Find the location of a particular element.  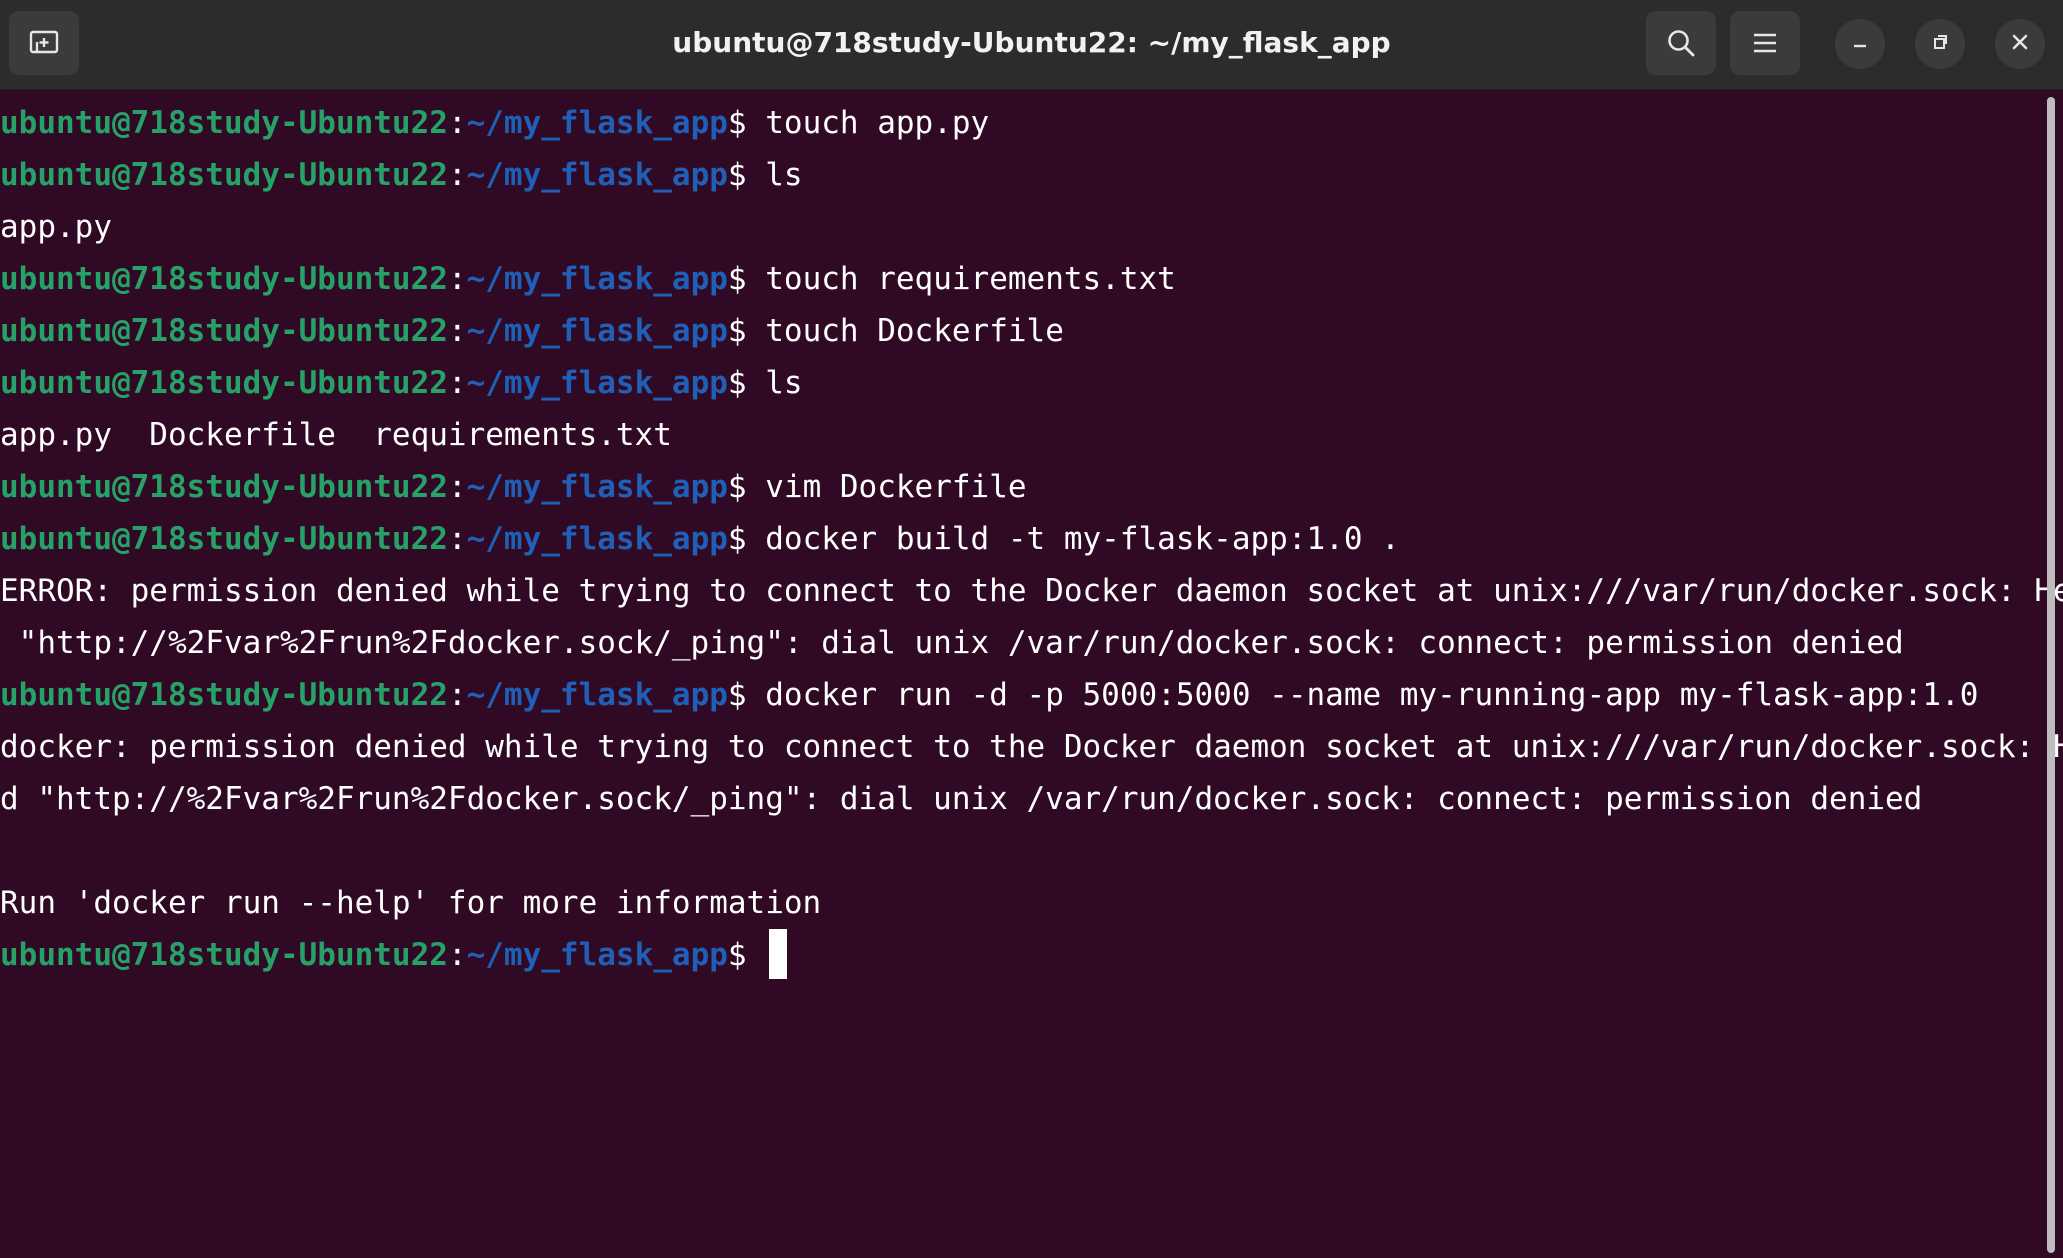

hamburger-menu-icon is located at coordinates (1765, 43).